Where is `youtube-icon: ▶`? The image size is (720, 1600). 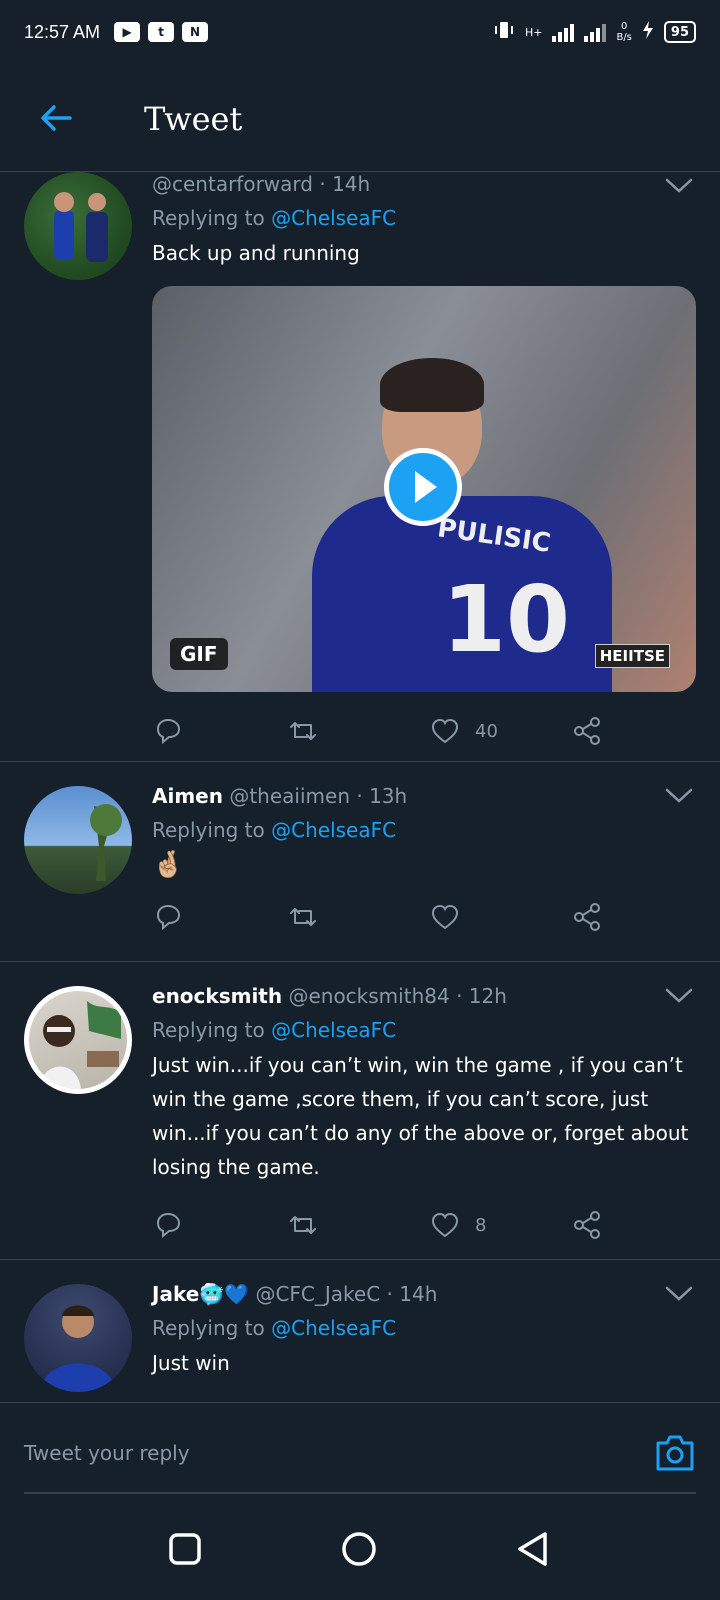 youtube-icon: ▶ is located at coordinates (127, 32).